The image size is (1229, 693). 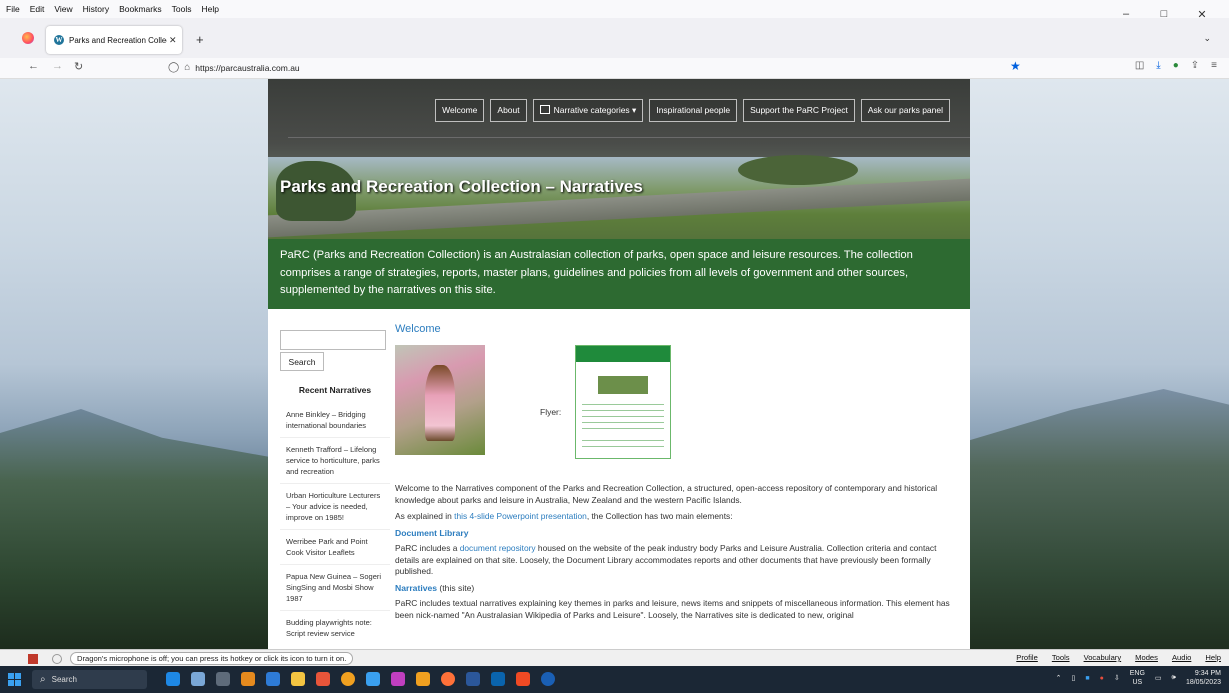 I want to click on taskbar-search: ⌕ Search, so click(x=89, y=679).